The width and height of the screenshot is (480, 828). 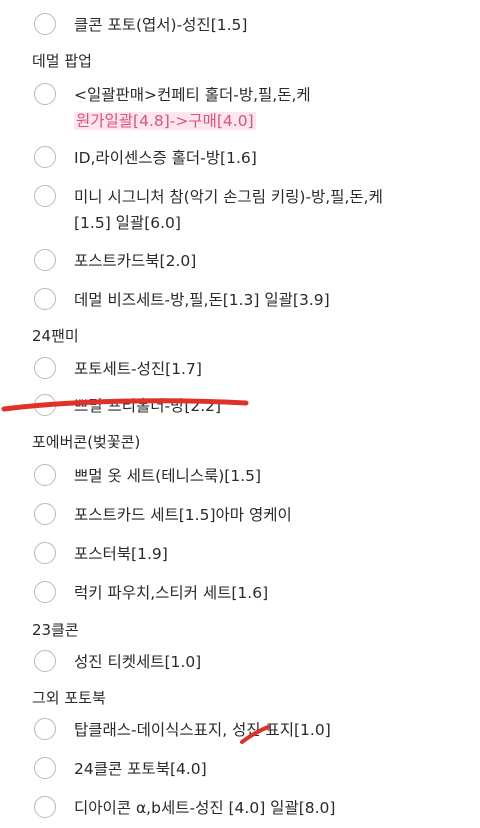 I want to click on option-label: 포스트카드 세트[1.5]아마 영케이, so click(x=183, y=515).